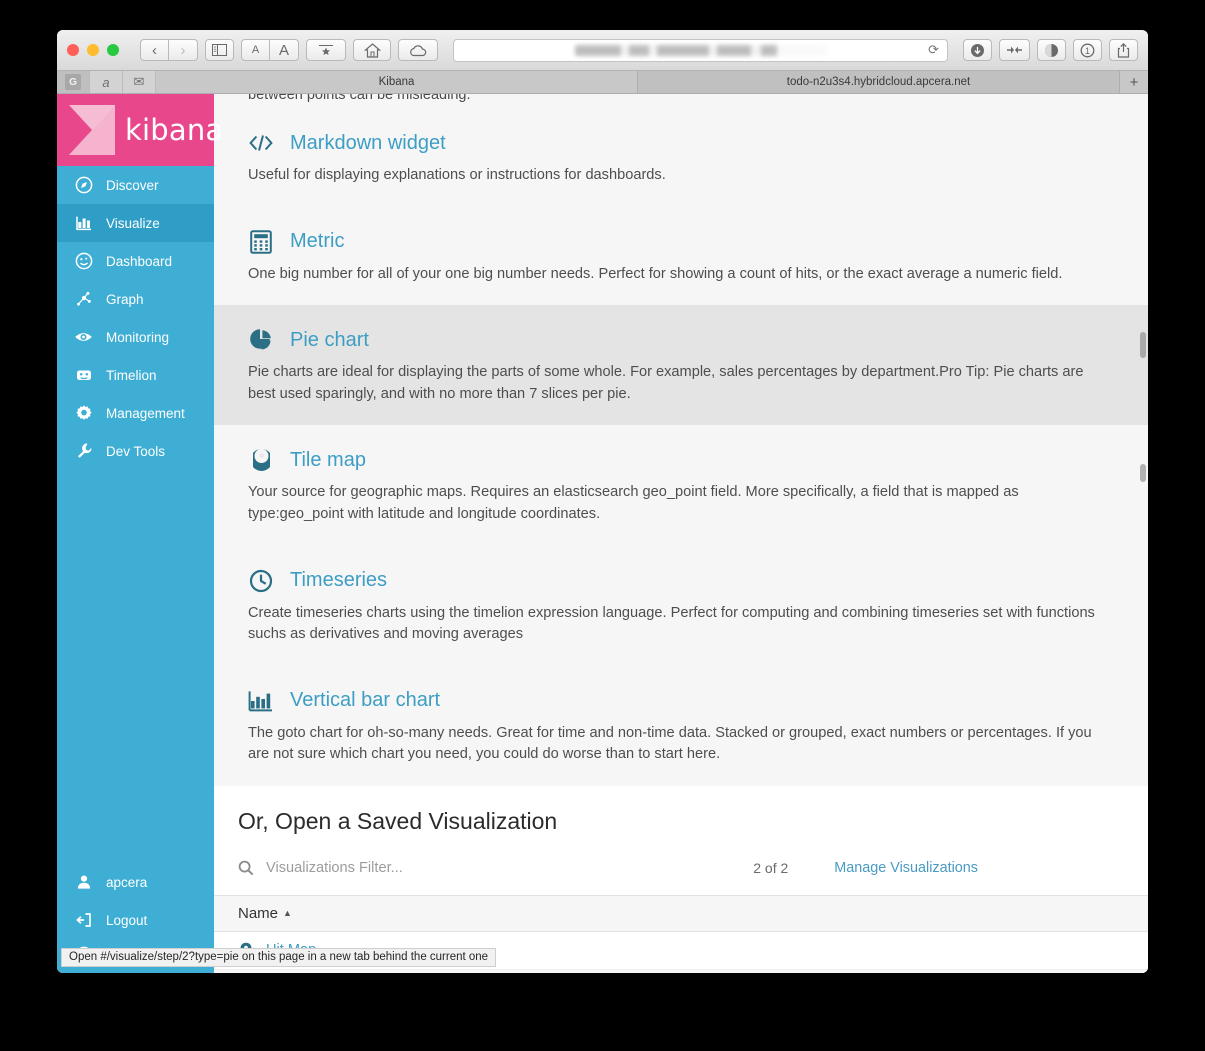  I want to click on tab-title: todo-n2u3s4.hybridcloud.apcera.net, so click(878, 82).